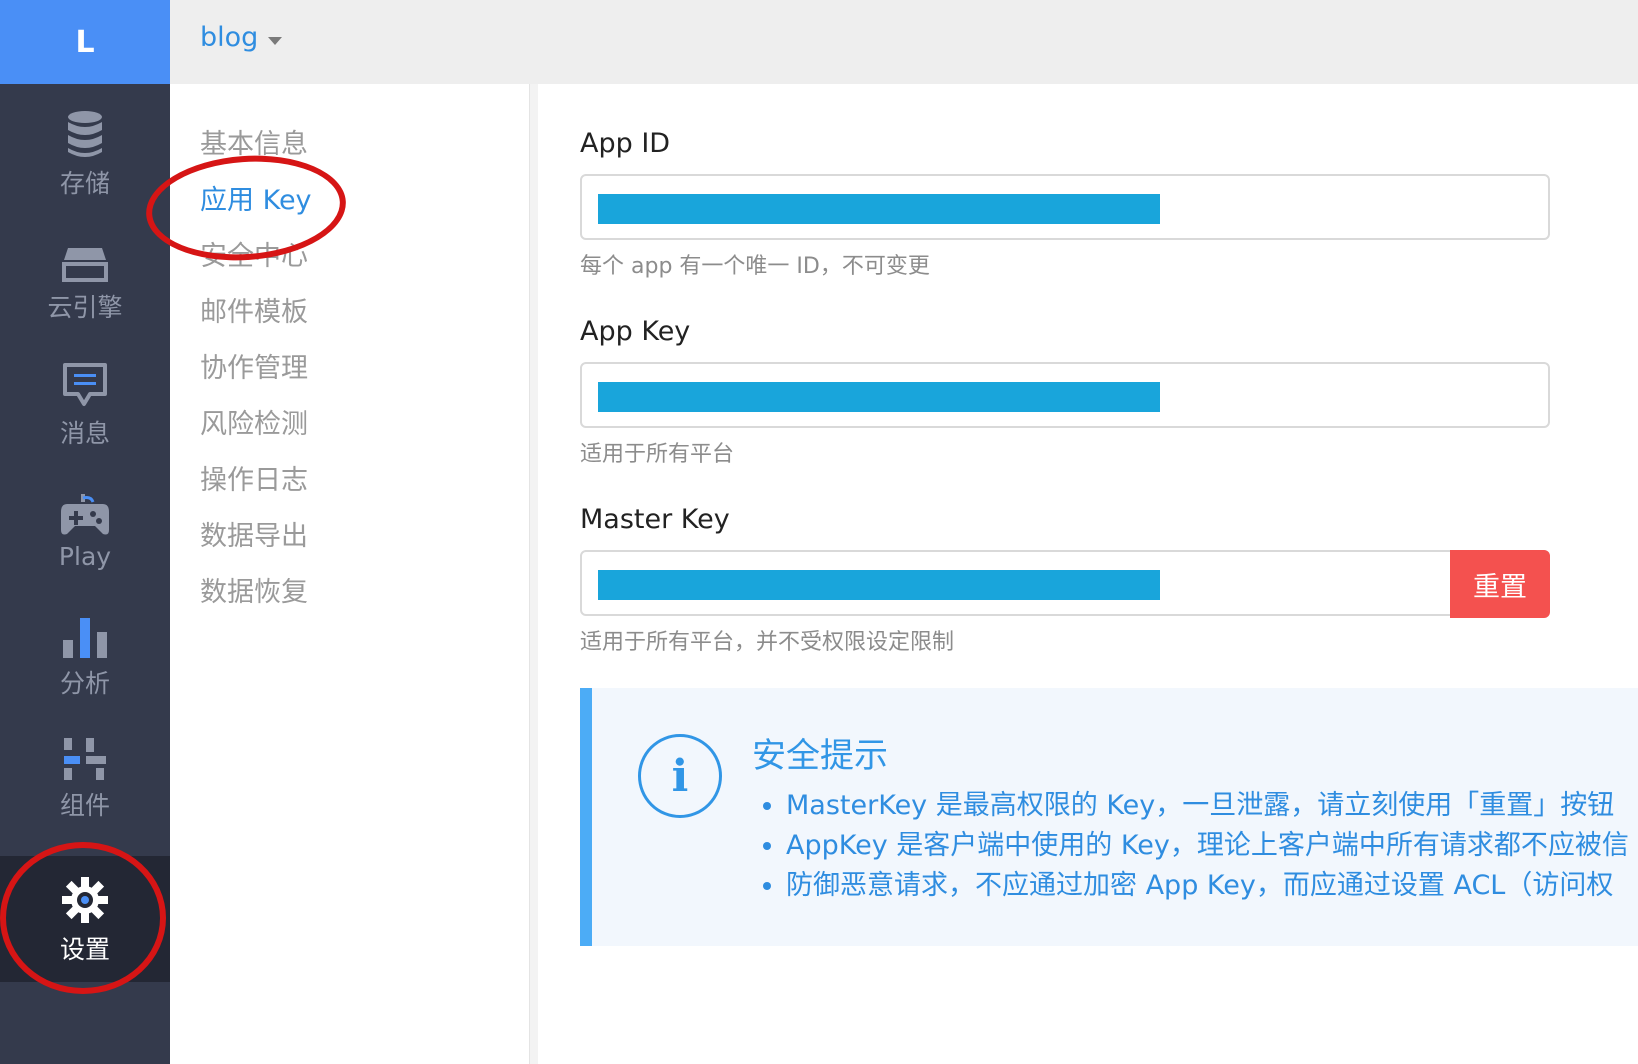  I want to click on subnav-item-data-restore: 数据恢复, so click(254, 589).